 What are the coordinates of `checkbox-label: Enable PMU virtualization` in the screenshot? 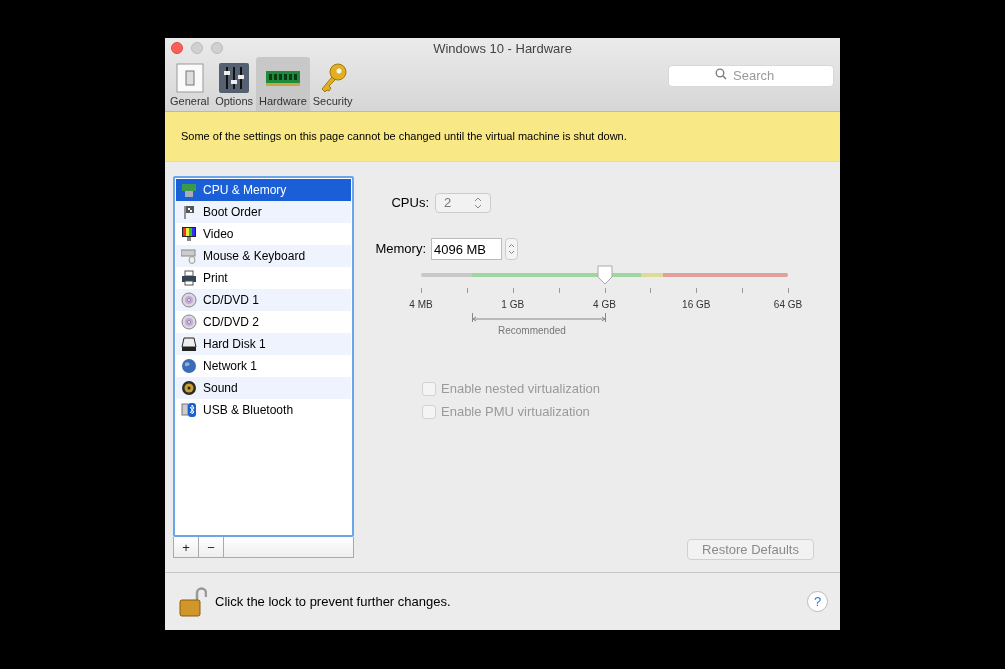 It's located at (515, 412).